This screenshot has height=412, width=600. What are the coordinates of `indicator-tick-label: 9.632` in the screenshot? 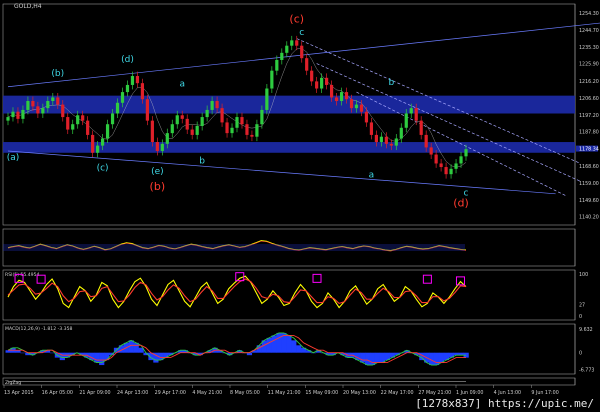 It's located at (586, 330).